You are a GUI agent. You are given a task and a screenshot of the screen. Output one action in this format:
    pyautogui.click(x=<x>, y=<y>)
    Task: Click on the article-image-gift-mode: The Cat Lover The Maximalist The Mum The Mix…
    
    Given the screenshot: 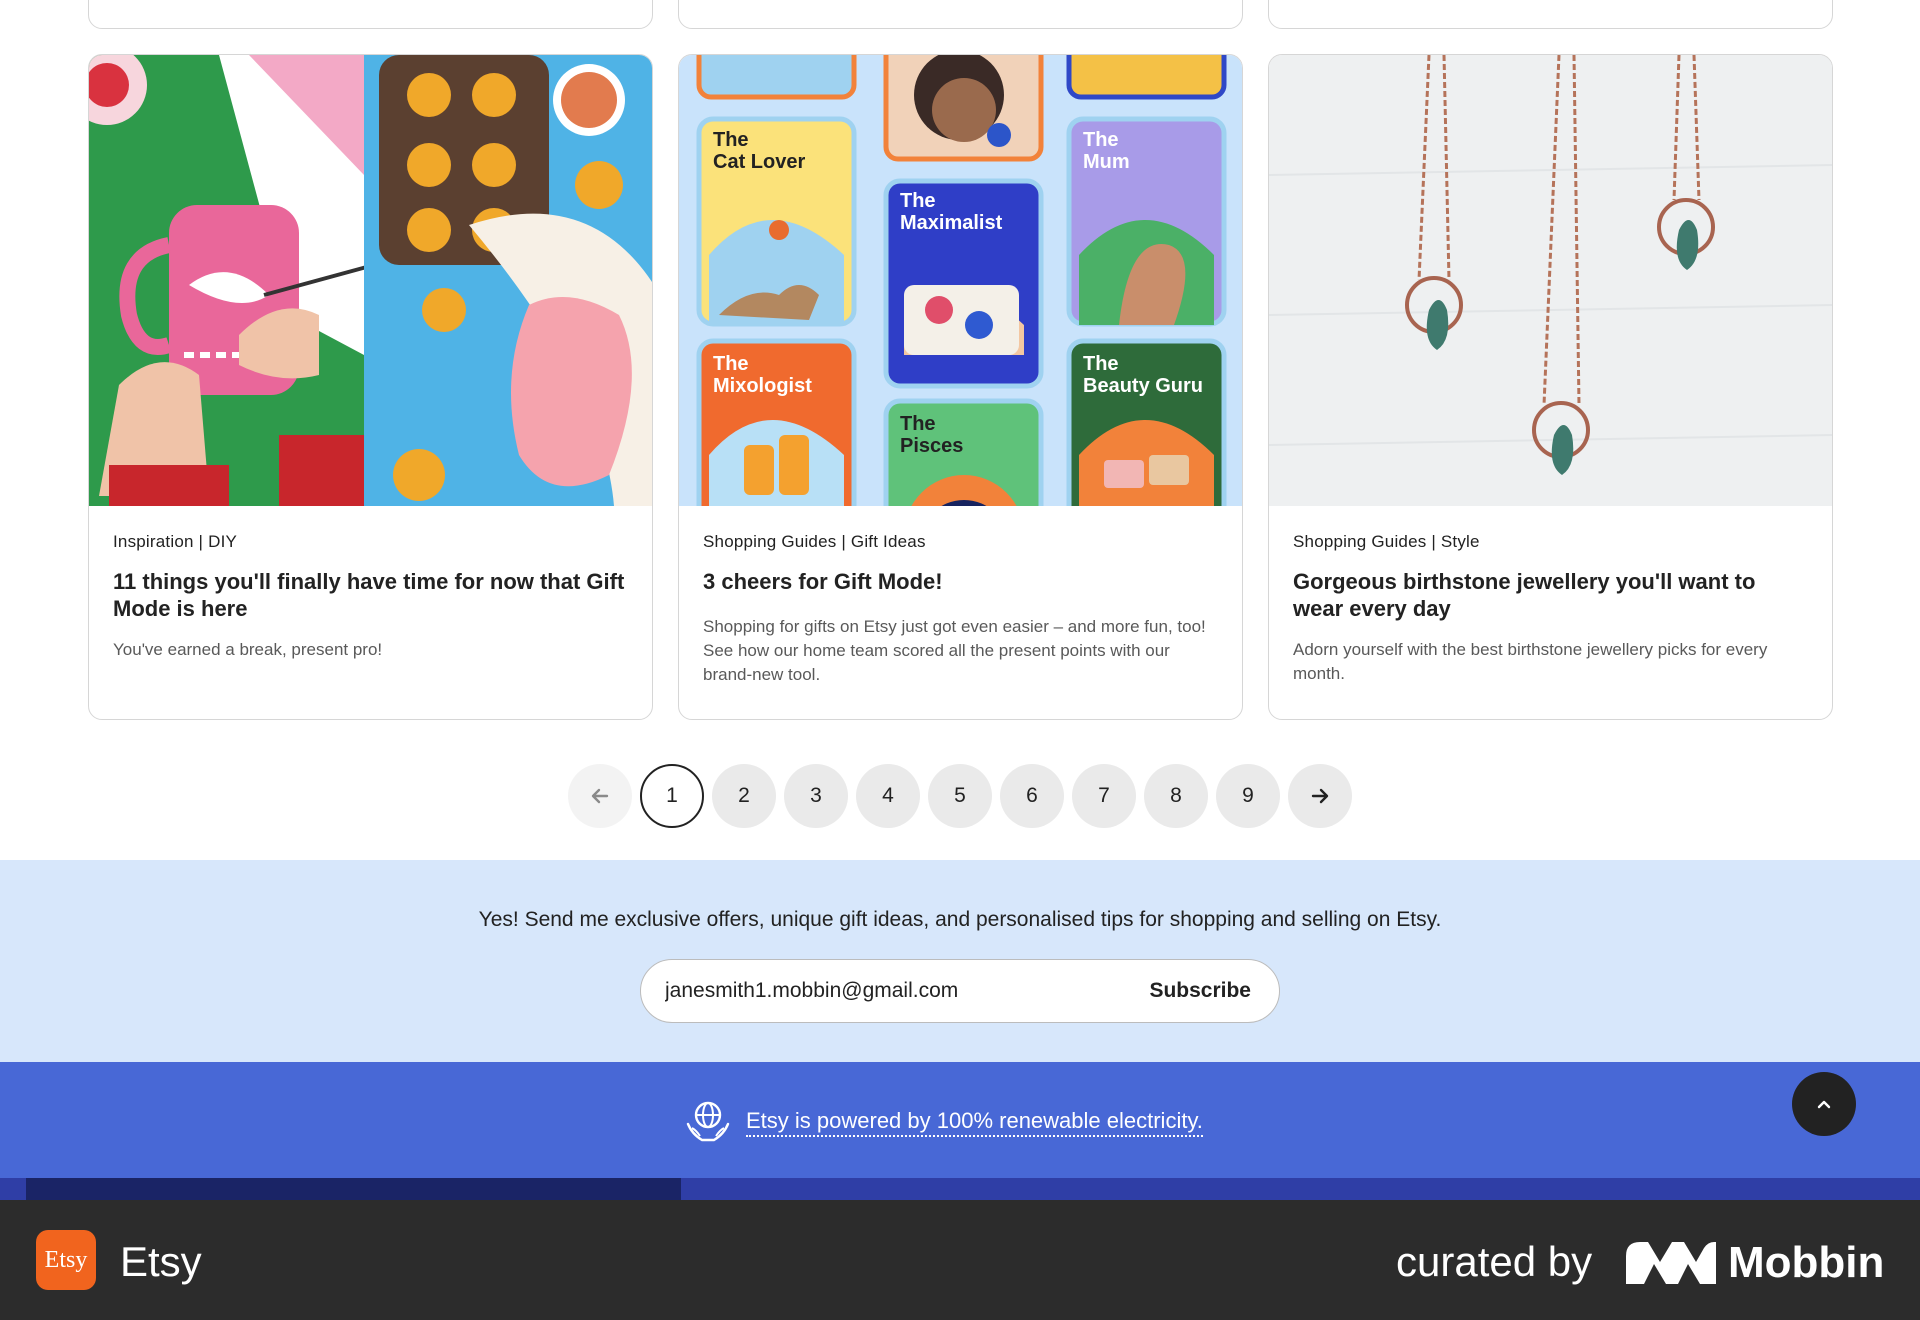 What is the action you would take?
    pyautogui.click(x=960, y=280)
    